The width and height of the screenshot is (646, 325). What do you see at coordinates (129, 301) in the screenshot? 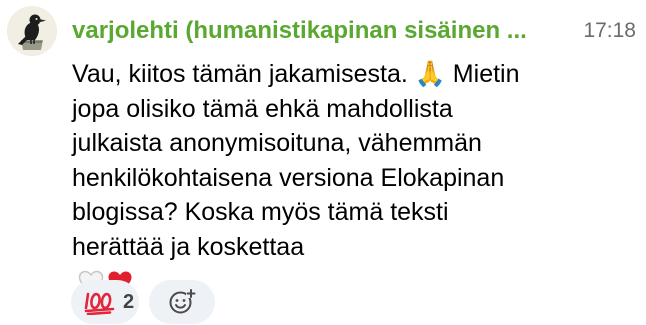
I see `reaction-count: 2` at bounding box center [129, 301].